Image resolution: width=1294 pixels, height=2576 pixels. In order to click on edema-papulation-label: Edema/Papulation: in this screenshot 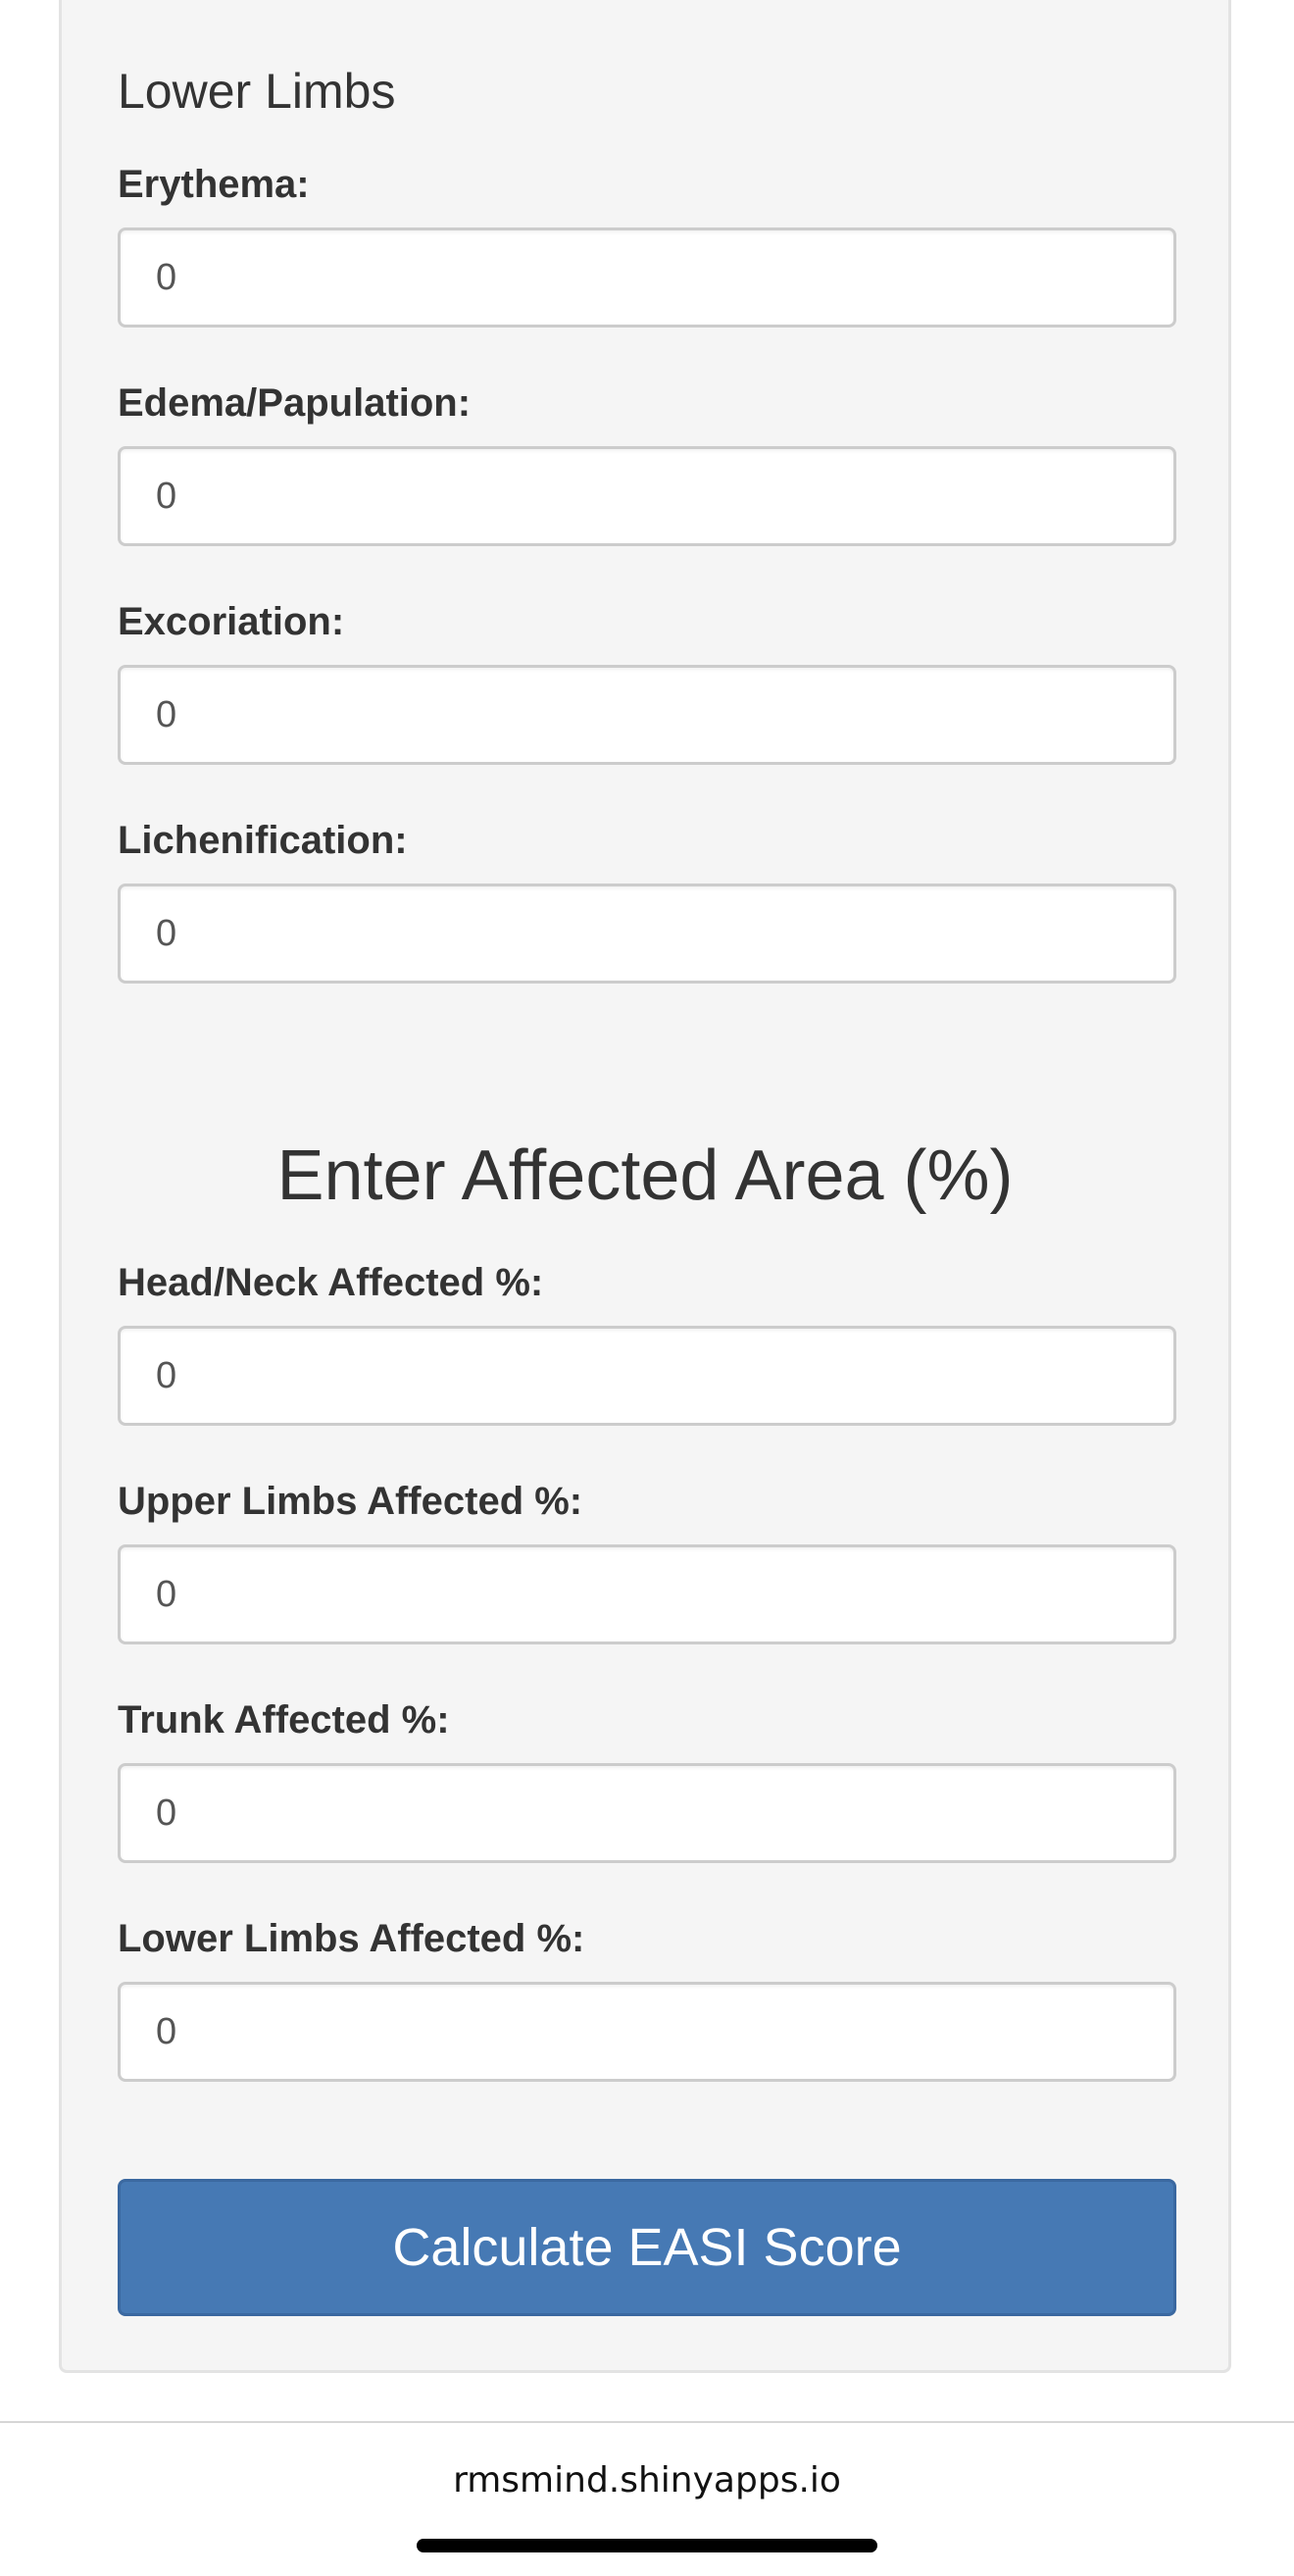, I will do `click(295, 403)`.